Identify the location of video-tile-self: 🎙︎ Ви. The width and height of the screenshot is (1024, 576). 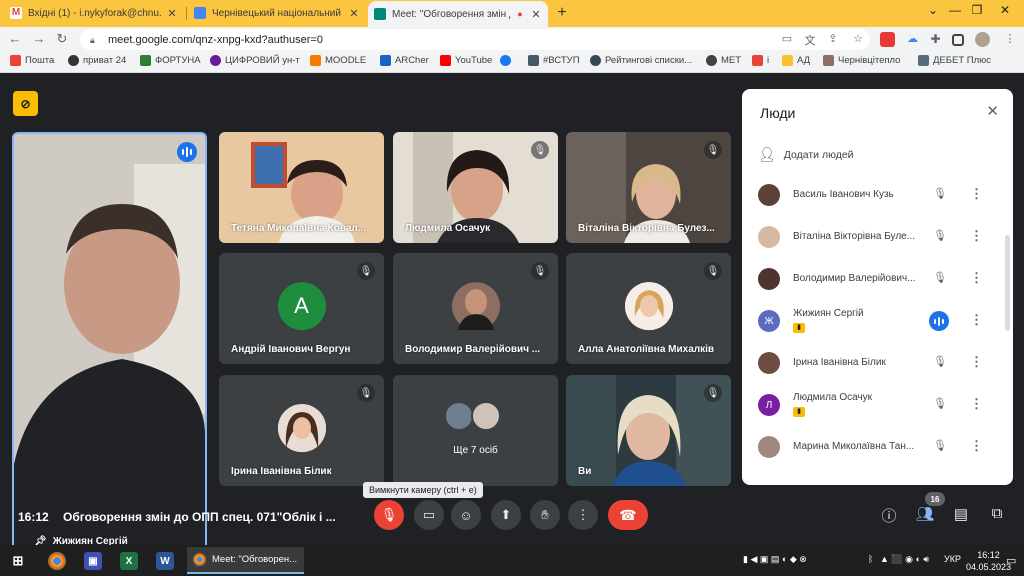
(648, 430).